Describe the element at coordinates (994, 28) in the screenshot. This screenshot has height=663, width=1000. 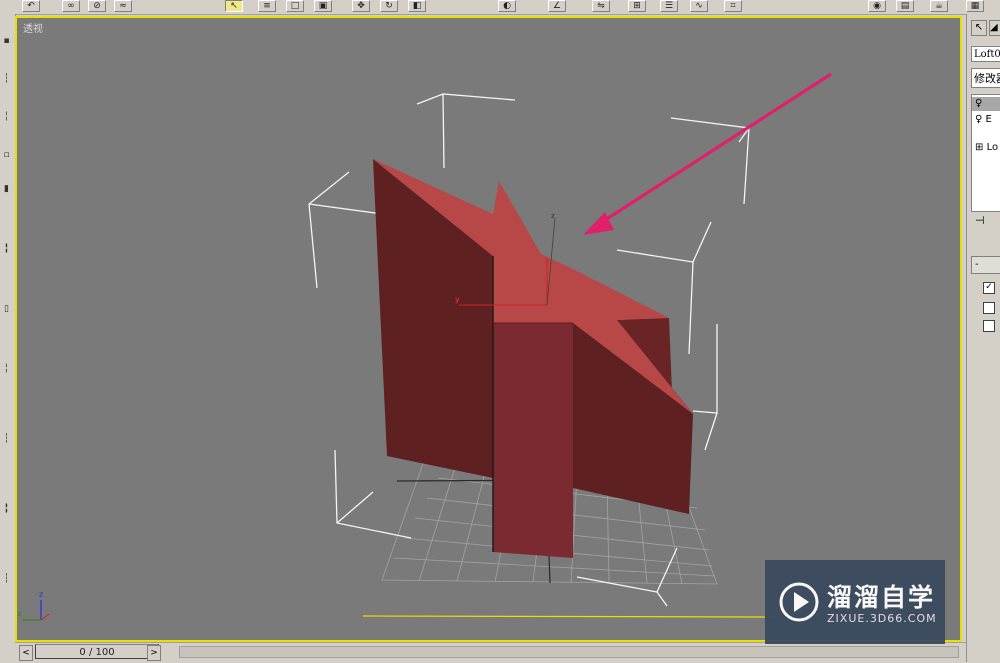
I see `modify-tab-icon: ◢` at that location.